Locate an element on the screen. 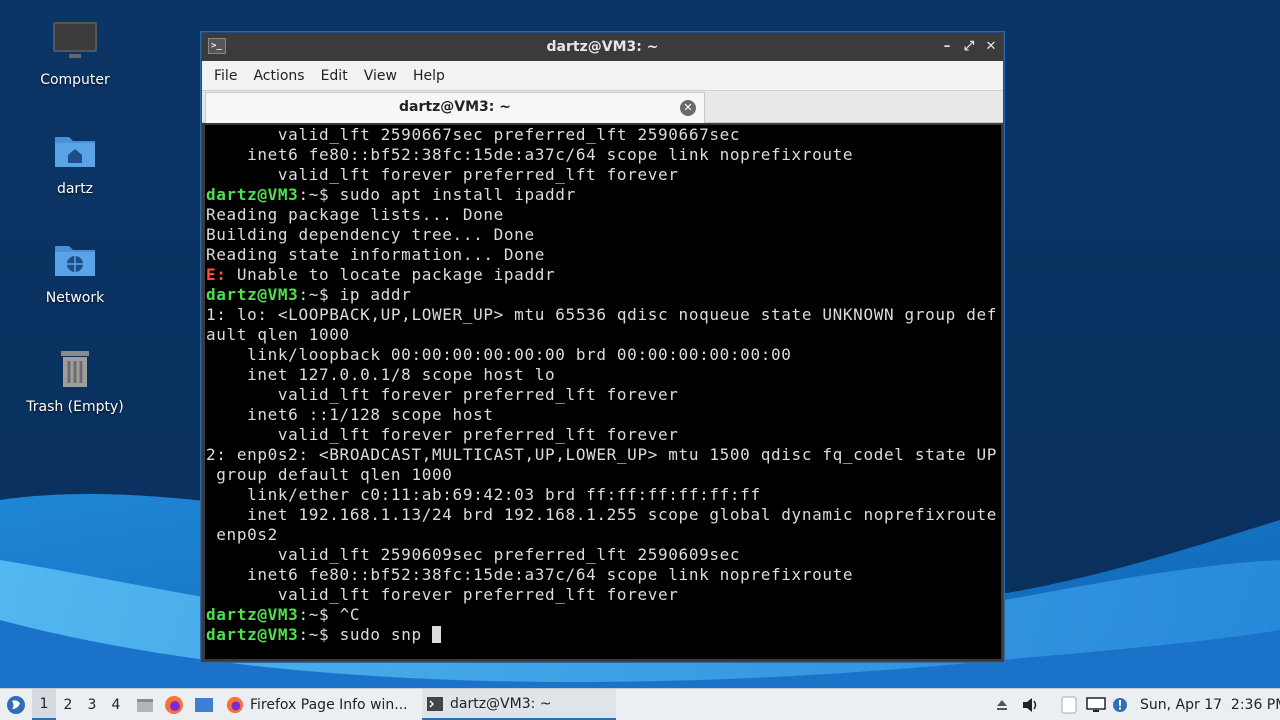 The height and width of the screenshot is (720, 1280). distro-logo-icon is located at coordinates (16, 705).